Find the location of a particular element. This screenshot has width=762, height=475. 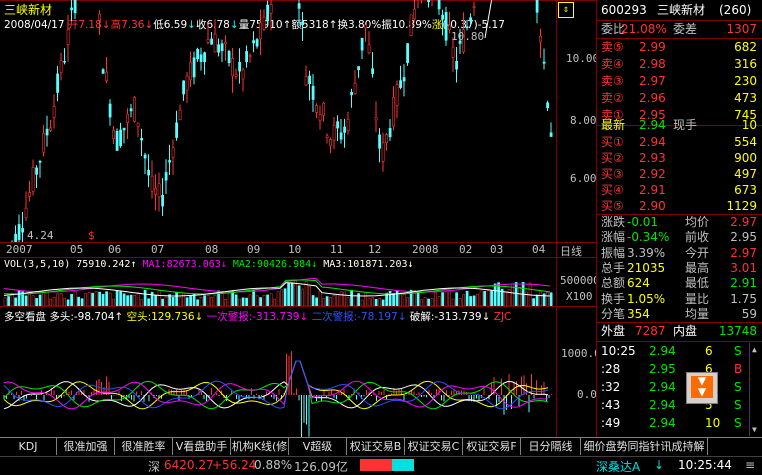

price-tick-1000: 10.00 is located at coordinates (583, 58).